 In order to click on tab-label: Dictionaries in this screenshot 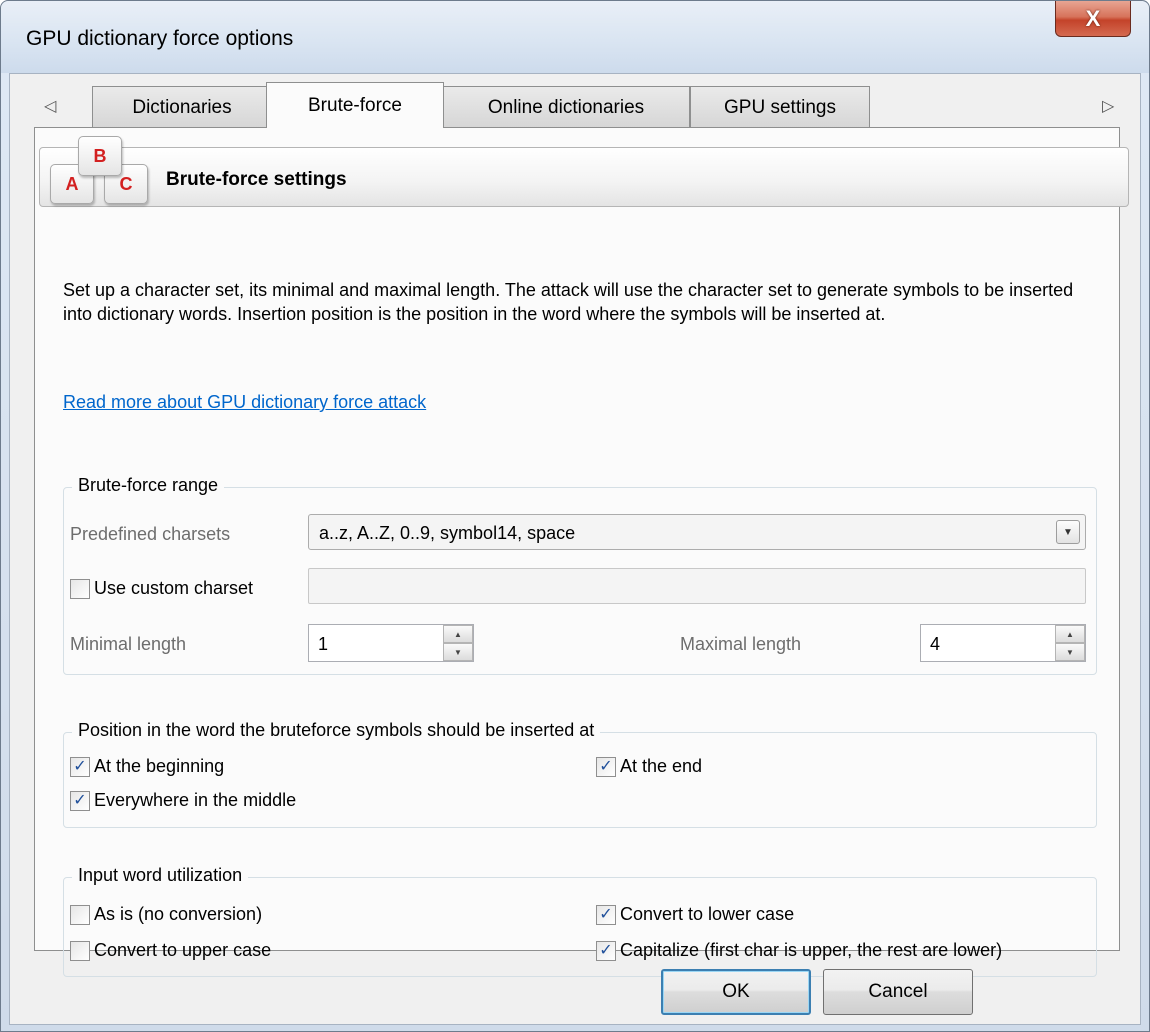, I will do `click(182, 107)`.